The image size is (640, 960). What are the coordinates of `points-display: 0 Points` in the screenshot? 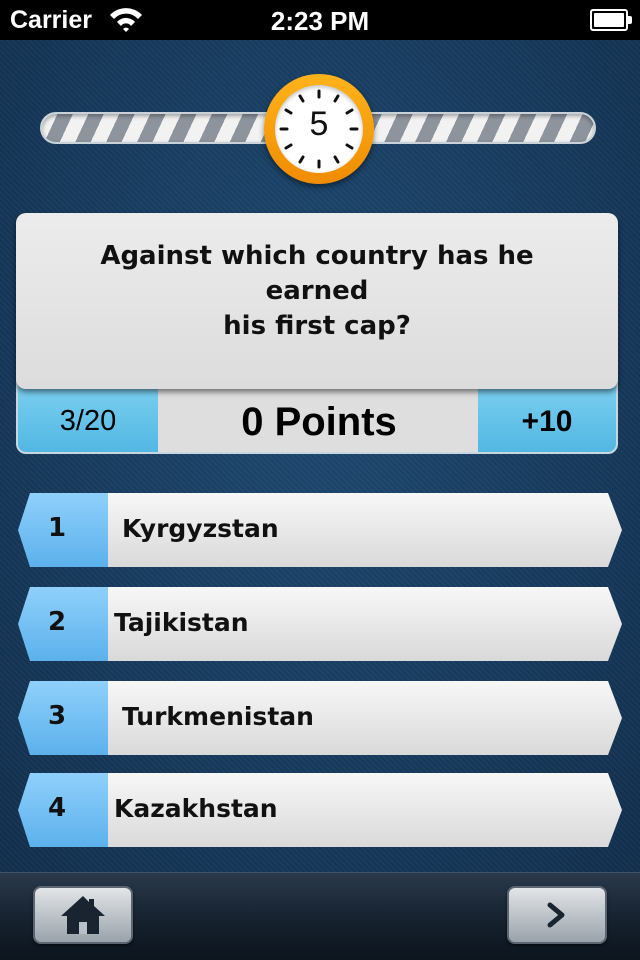 It's located at (319, 417).